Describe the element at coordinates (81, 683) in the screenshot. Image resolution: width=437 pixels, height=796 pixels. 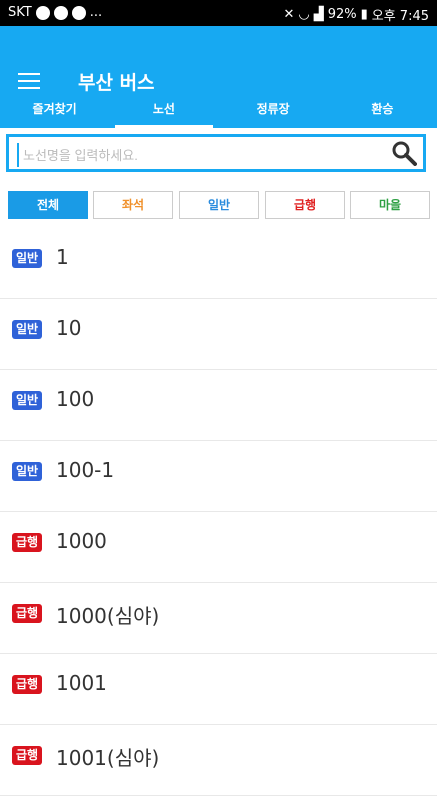
I see `route-number: 1001` at that location.